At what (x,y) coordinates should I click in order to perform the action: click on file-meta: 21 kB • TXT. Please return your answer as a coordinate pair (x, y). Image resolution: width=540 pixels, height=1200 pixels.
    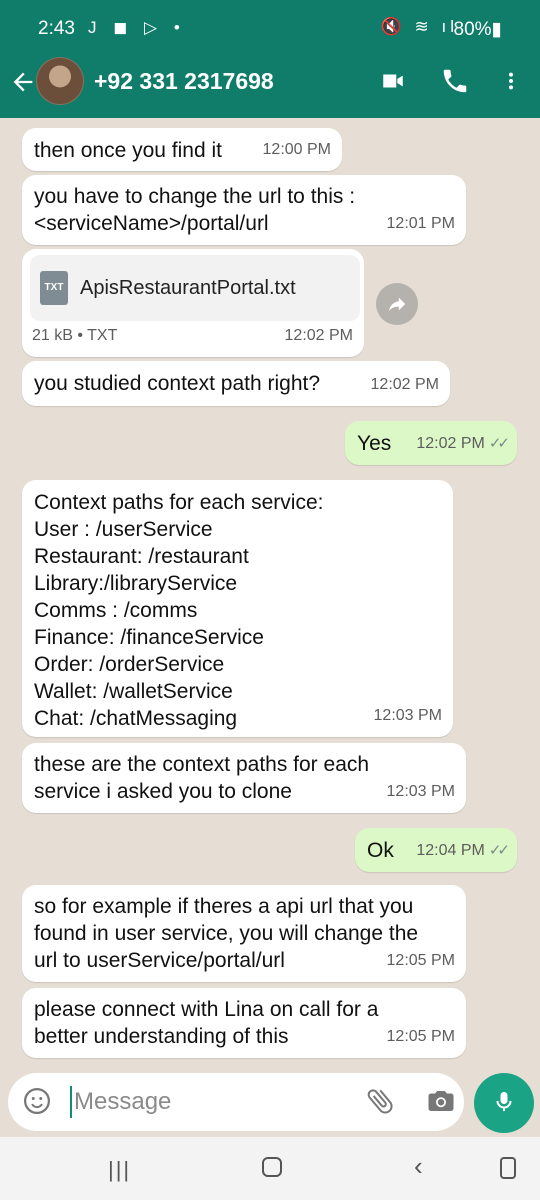
    Looking at the image, I should click on (75, 335).